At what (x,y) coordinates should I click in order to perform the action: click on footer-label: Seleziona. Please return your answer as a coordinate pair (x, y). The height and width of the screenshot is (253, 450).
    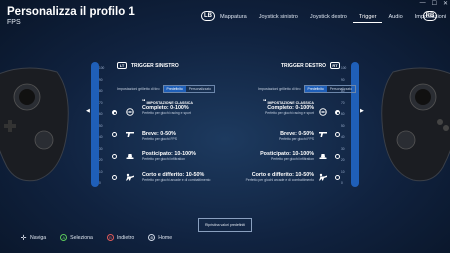
    Looking at the image, I should click on (81, 237).